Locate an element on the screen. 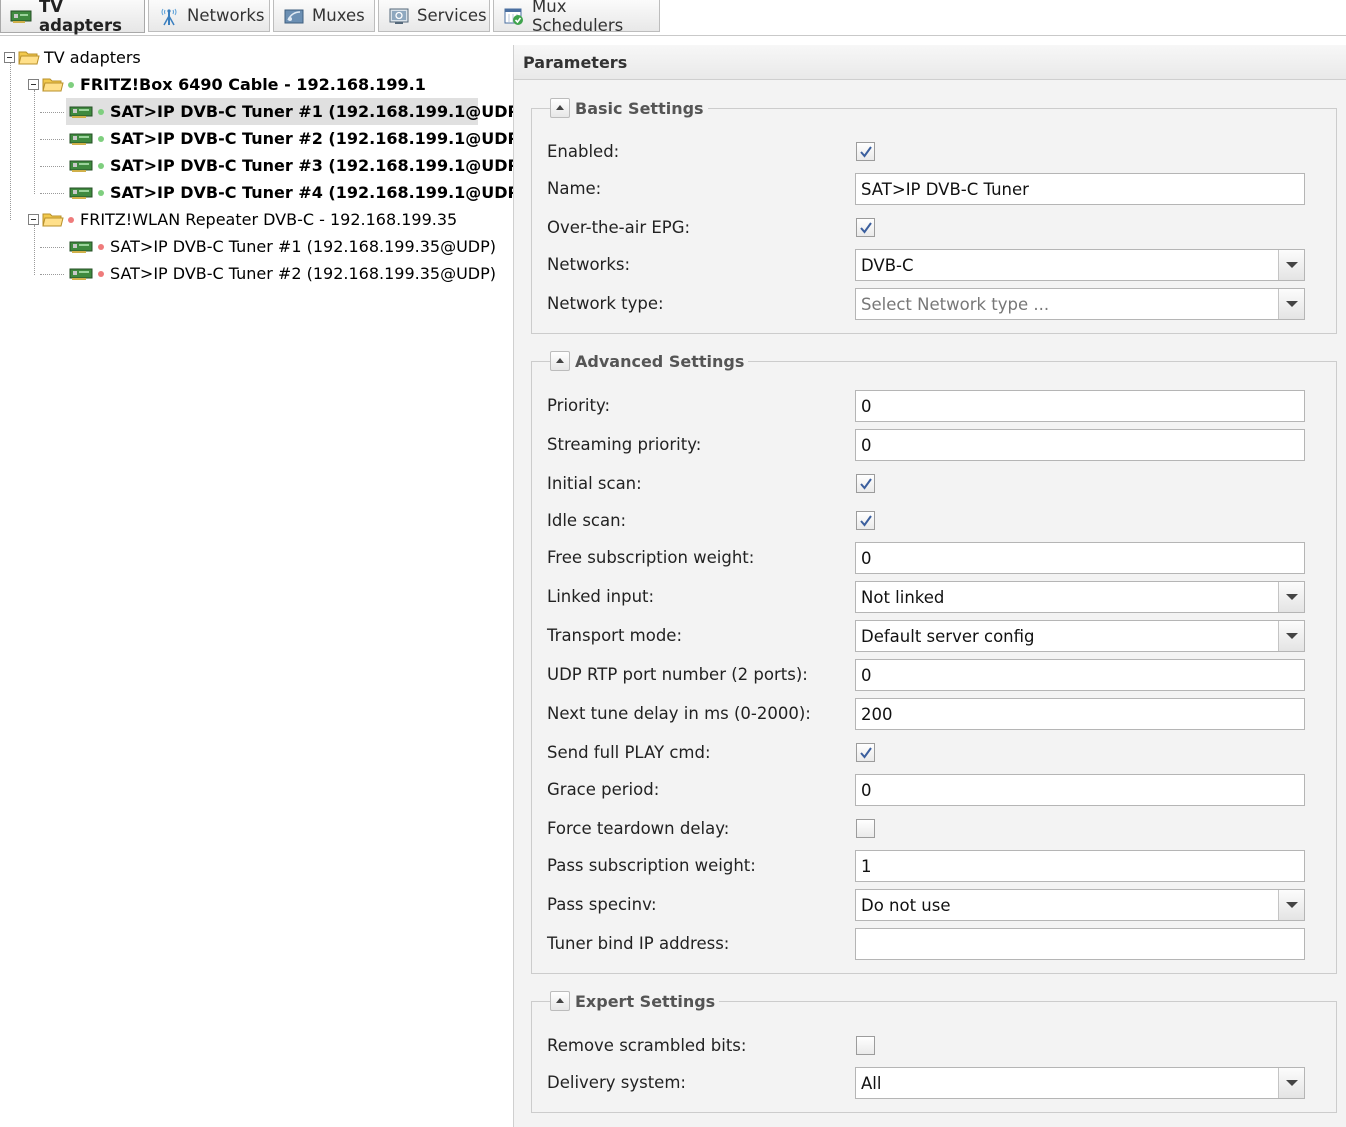  fieldset-legend: Basic Settings is located at coordinates (629, 108).